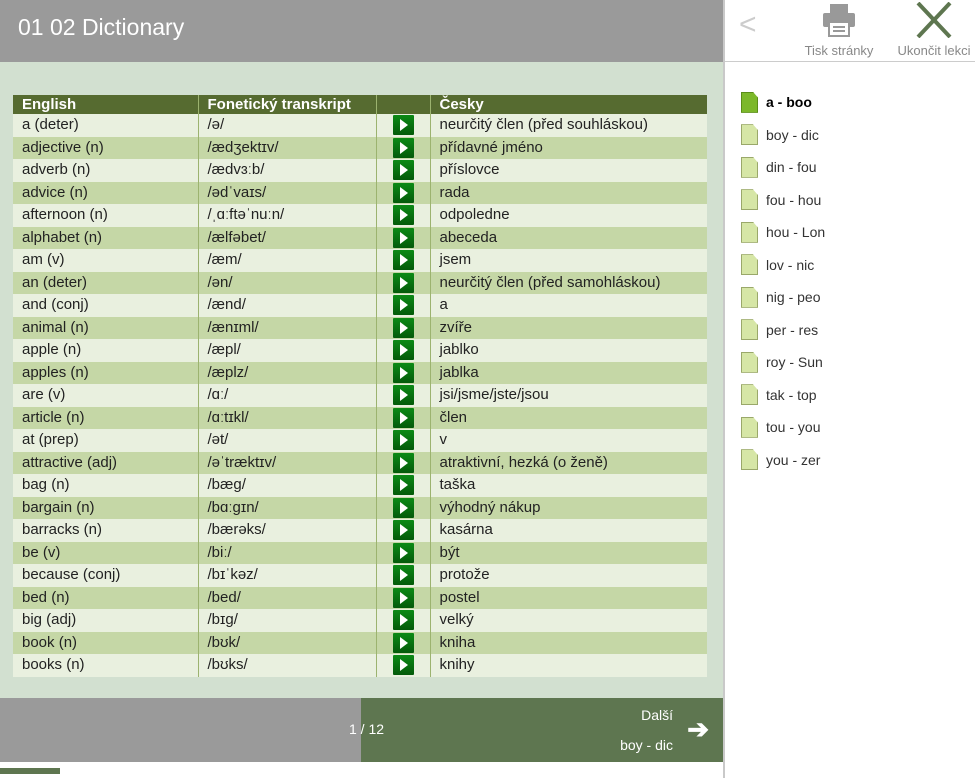  Describe the element at coordinates (542, 730) in the screenshot. I see `next-button: Další boy - dic ➔` at that location.